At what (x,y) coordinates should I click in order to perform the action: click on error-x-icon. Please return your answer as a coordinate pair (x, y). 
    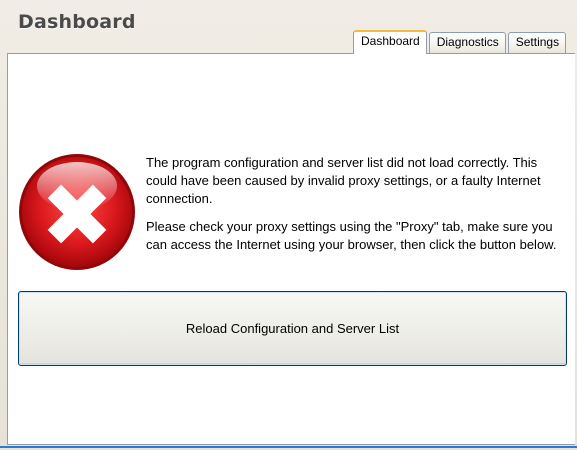
    Looking at the image, I should click on (77, 212).